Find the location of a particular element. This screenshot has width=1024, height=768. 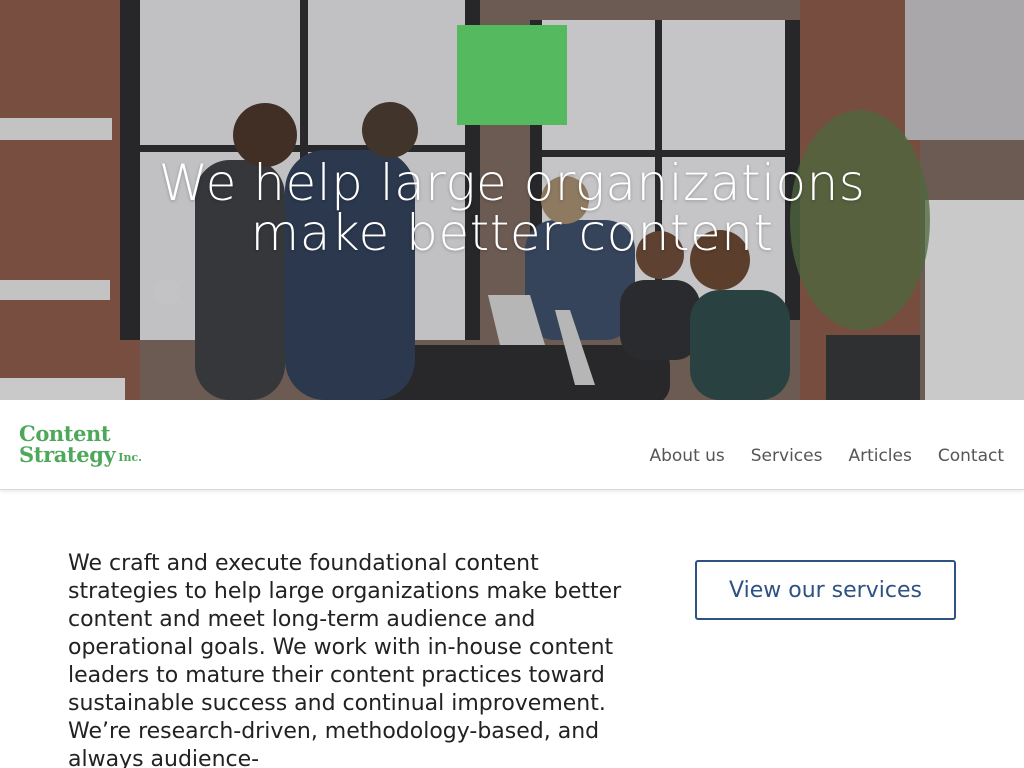

site-logo: Content Strategy Inc. is located at coordinates (80, 445).